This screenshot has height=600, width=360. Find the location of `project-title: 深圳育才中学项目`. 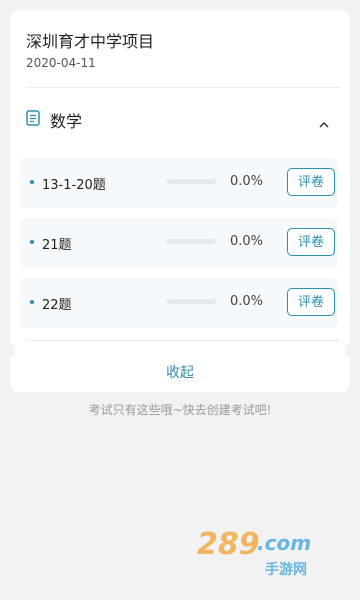

project-title: 深圳育才中学项目 is located at coordinates (90, 41).